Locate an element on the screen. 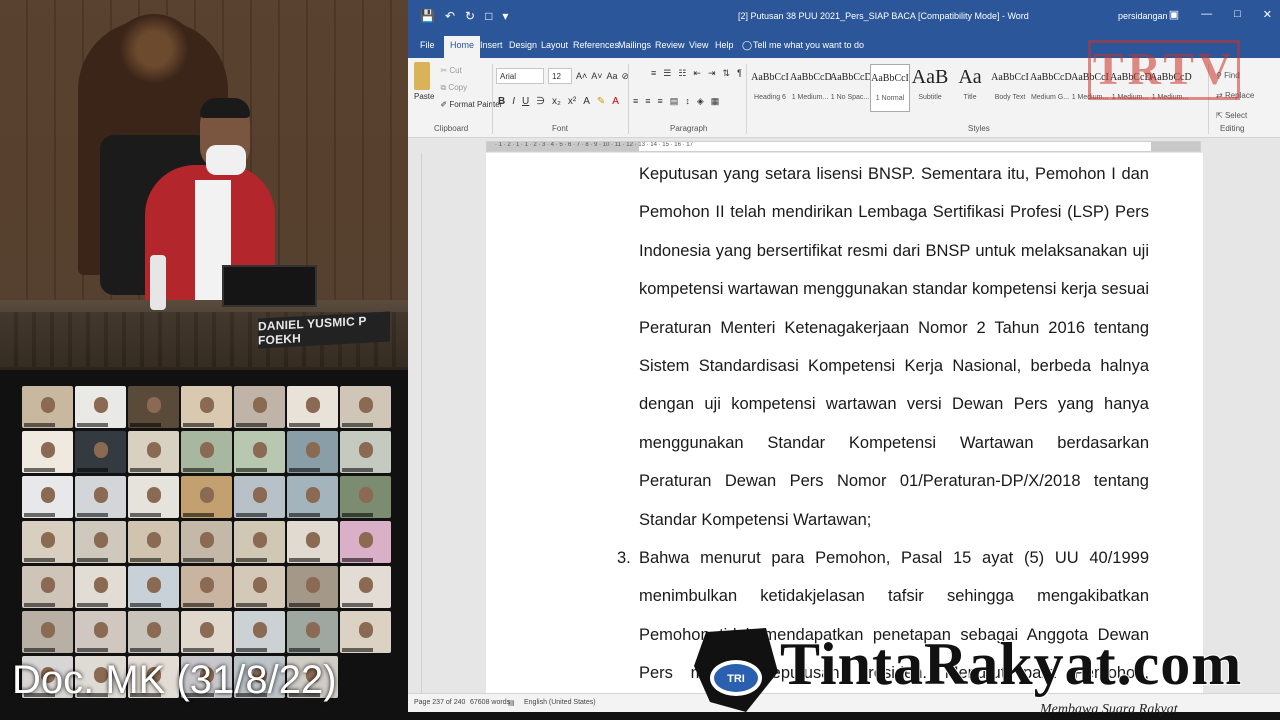 Image resolution: width=1280 pixels, height=720 pixels. underline-icon: U is located at coordinates (525, 101).